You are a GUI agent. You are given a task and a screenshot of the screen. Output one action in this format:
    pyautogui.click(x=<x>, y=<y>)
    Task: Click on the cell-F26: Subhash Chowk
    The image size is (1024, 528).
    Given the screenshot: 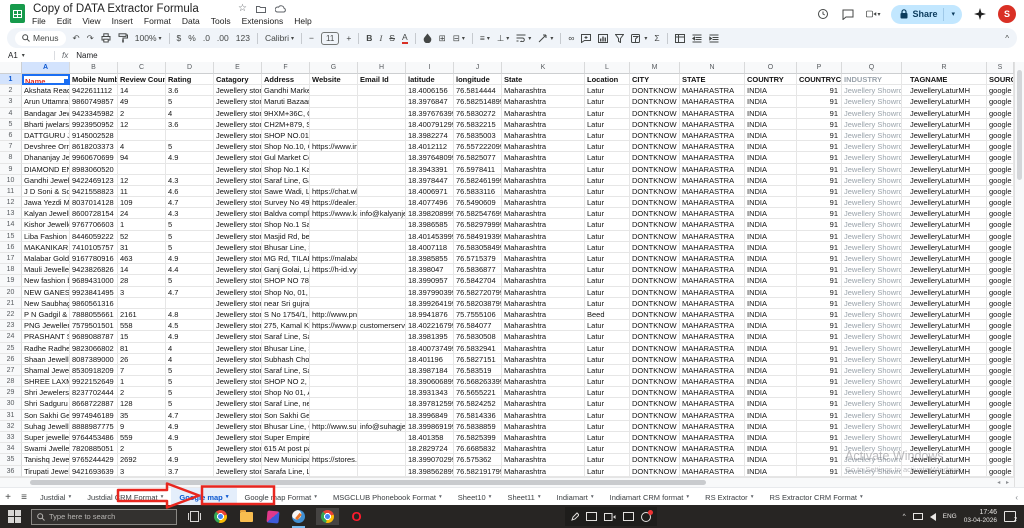 What is the action you would take?
    pyautogui.click(x=286, y=359)
    